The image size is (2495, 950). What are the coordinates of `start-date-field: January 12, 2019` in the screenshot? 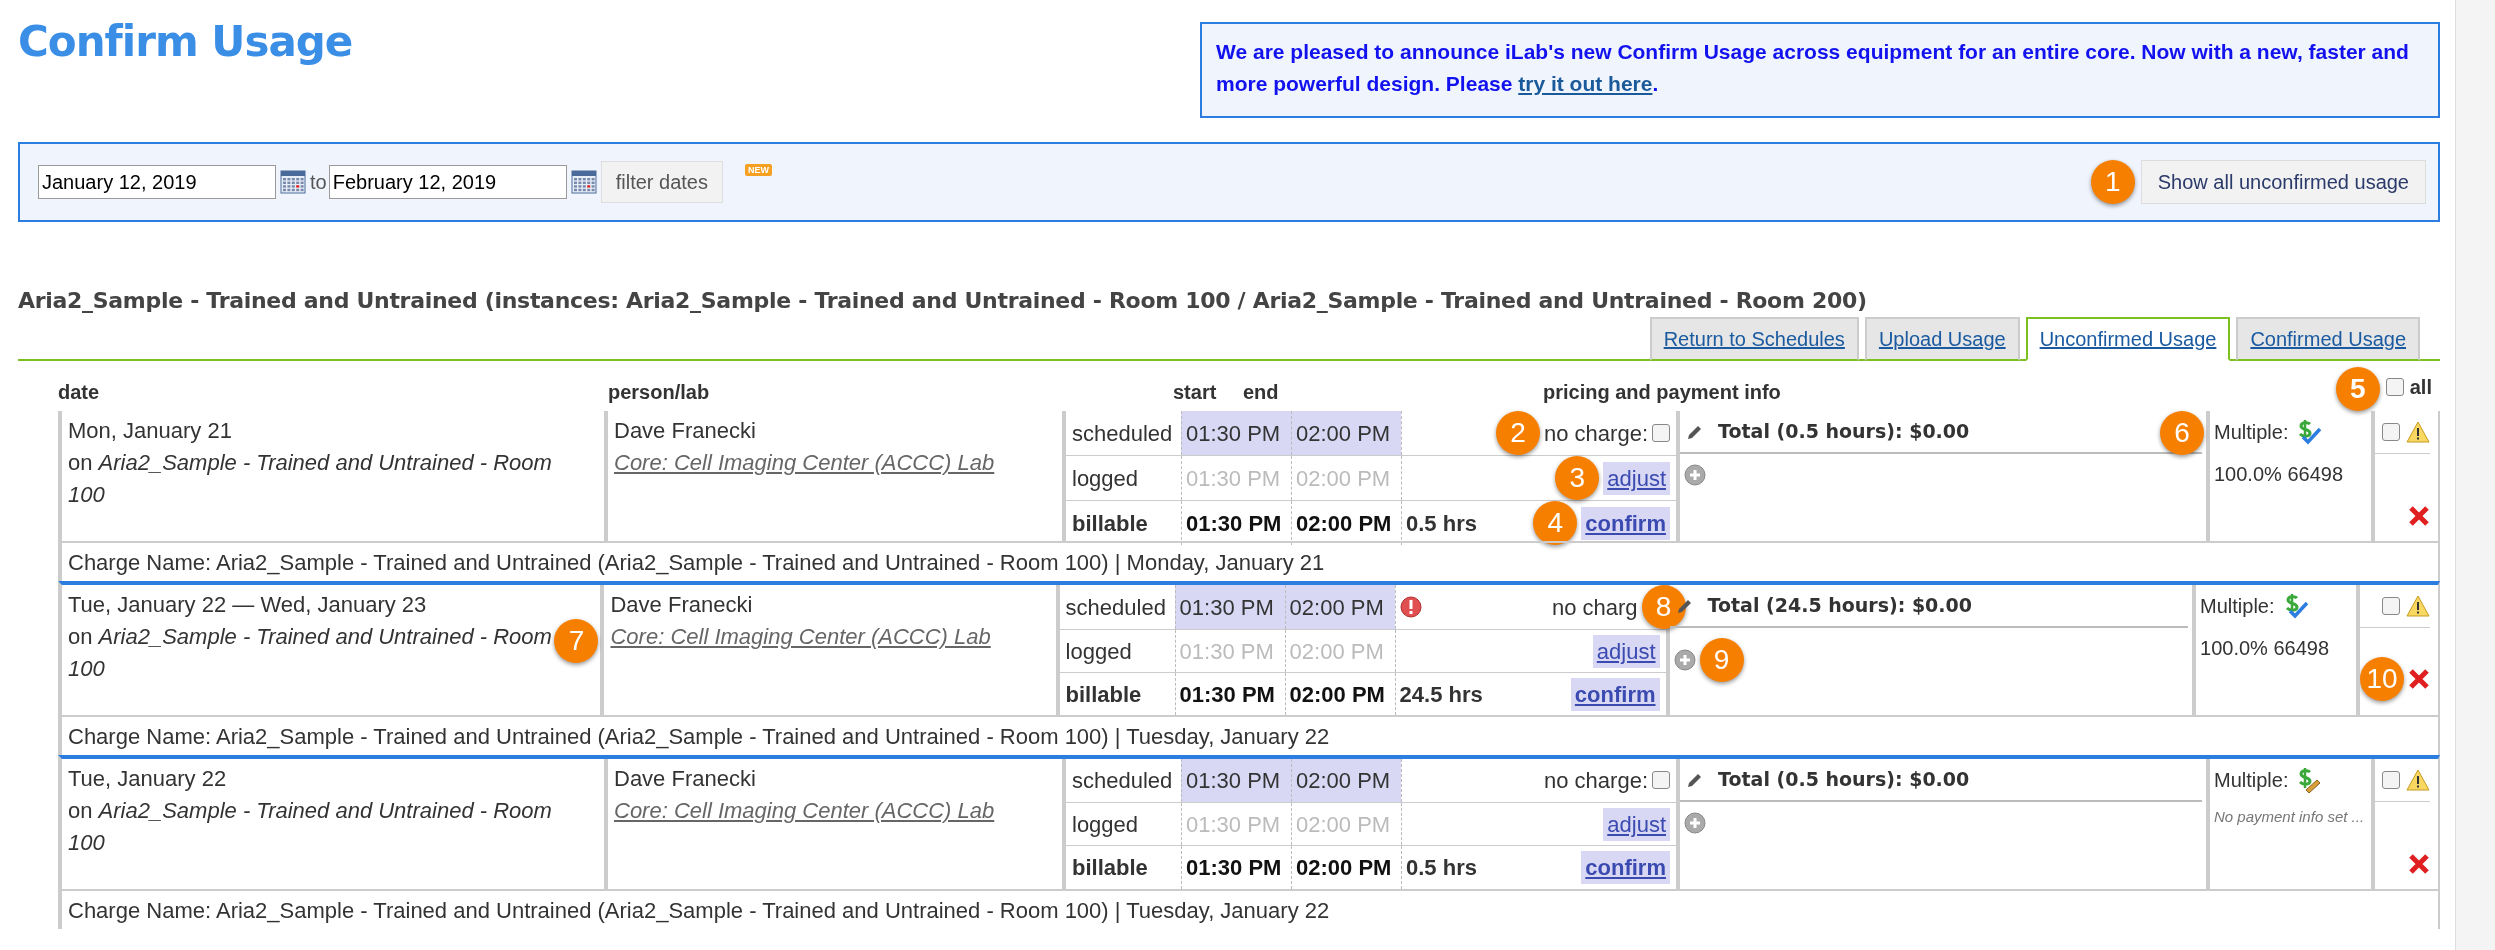 It's located at (157, 182).